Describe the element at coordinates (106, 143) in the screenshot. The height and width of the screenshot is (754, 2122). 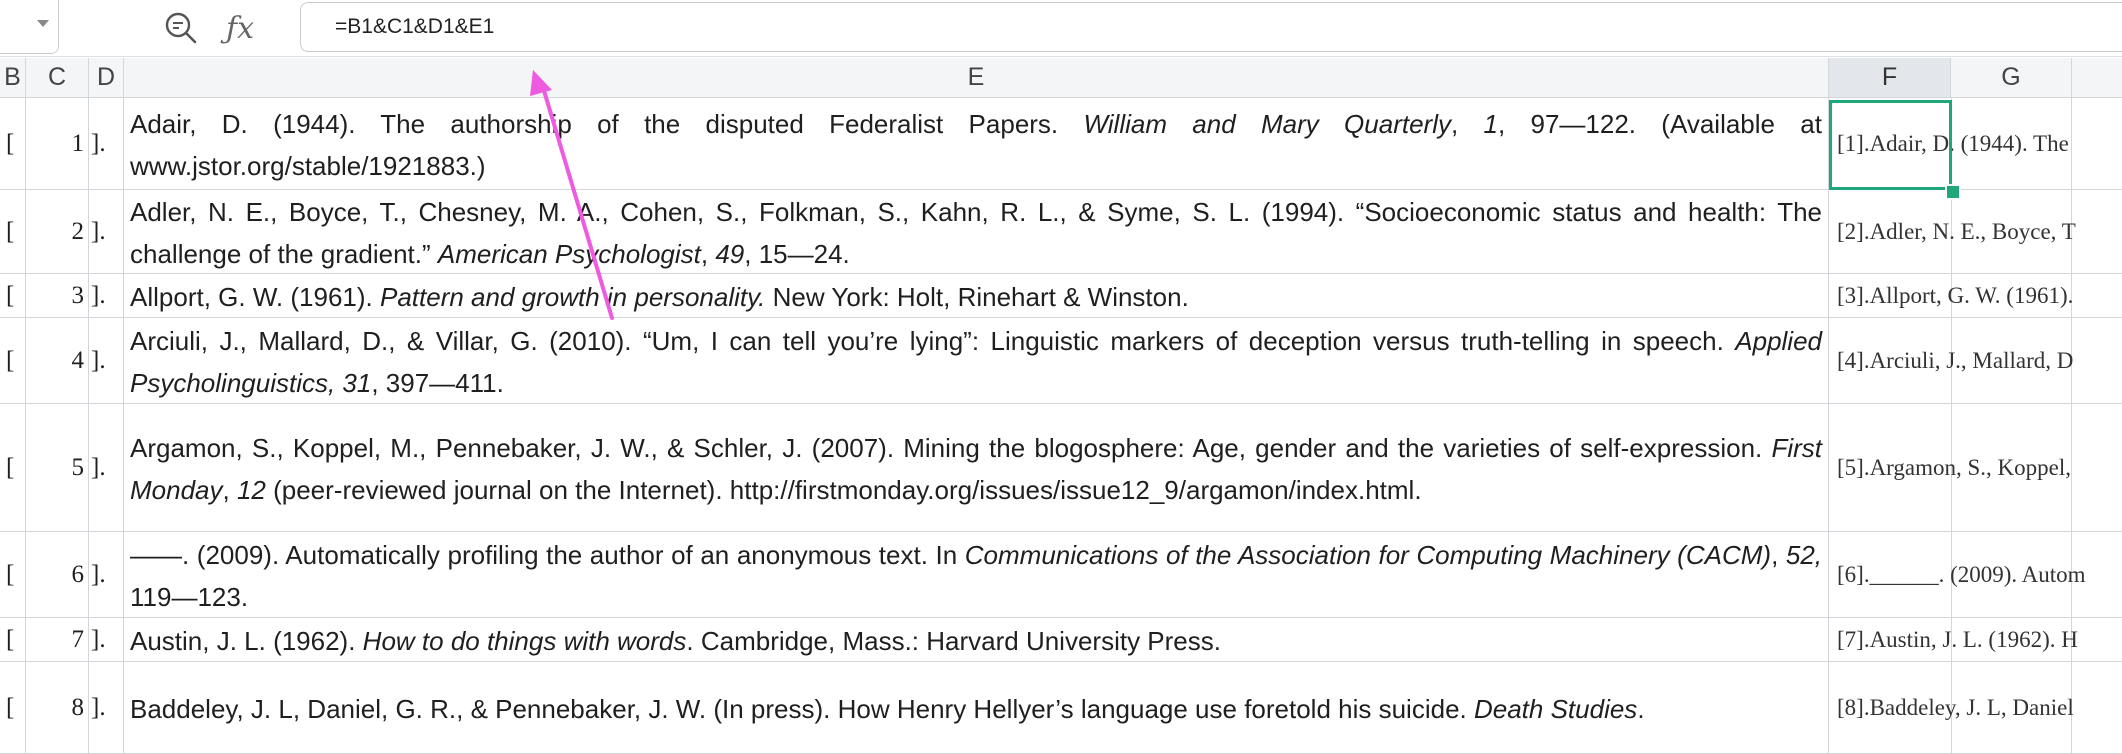
I see `cell-d1: ].` at that location.